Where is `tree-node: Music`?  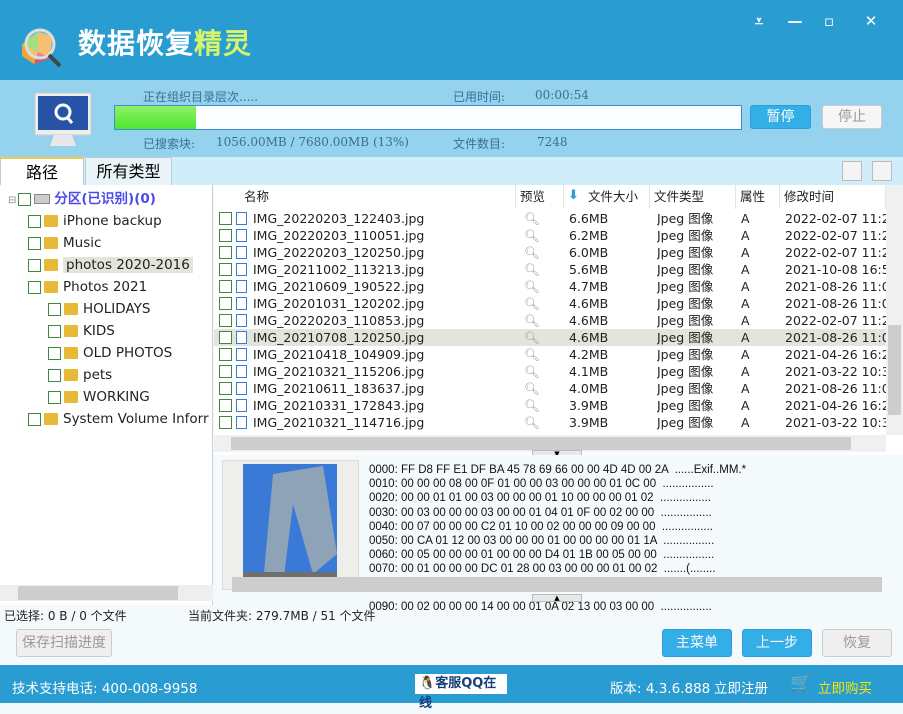 tree-node: Music is located at coordinates (64, 243).